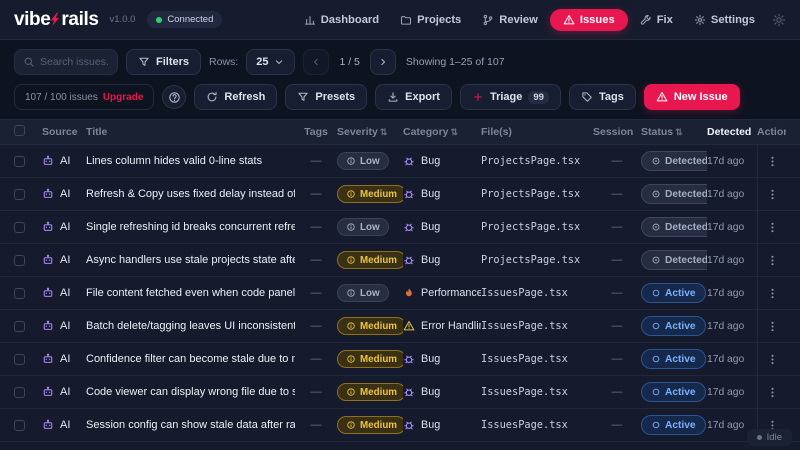 The width and height of the screenshot is (800, 450). What do you see at coordinates (664, 19) in the screenshot?
I see `nav-label: Fix` at bounding box center [664, 19].